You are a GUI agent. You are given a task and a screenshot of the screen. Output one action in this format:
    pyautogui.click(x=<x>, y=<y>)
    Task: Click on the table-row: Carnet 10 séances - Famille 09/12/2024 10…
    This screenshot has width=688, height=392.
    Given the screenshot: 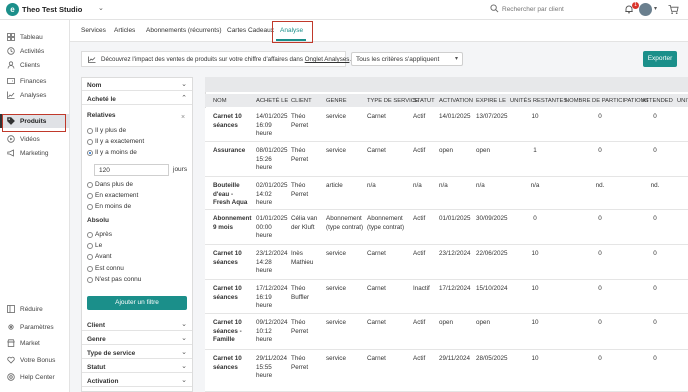 What is the action you would take?
    pyautogui.click(x=446, y=332)
    